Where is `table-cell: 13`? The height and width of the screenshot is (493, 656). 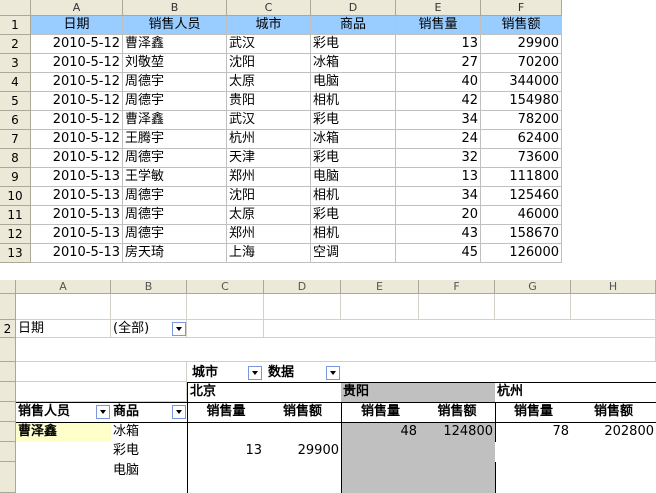
table-cell: 13 is located at coordinates (438, 177).